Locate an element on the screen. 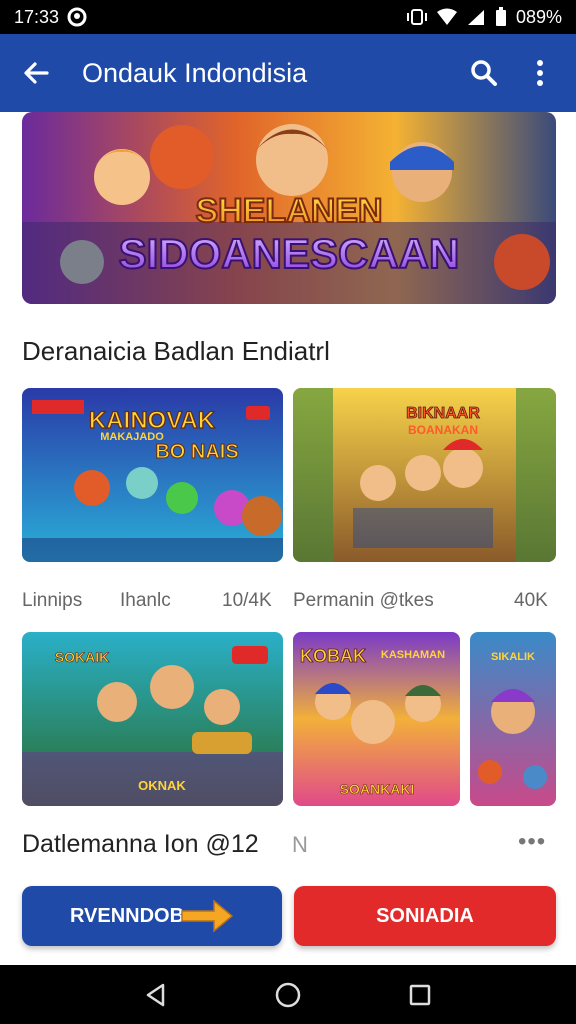  nav-home-icon is located at coordinates (288, 994).